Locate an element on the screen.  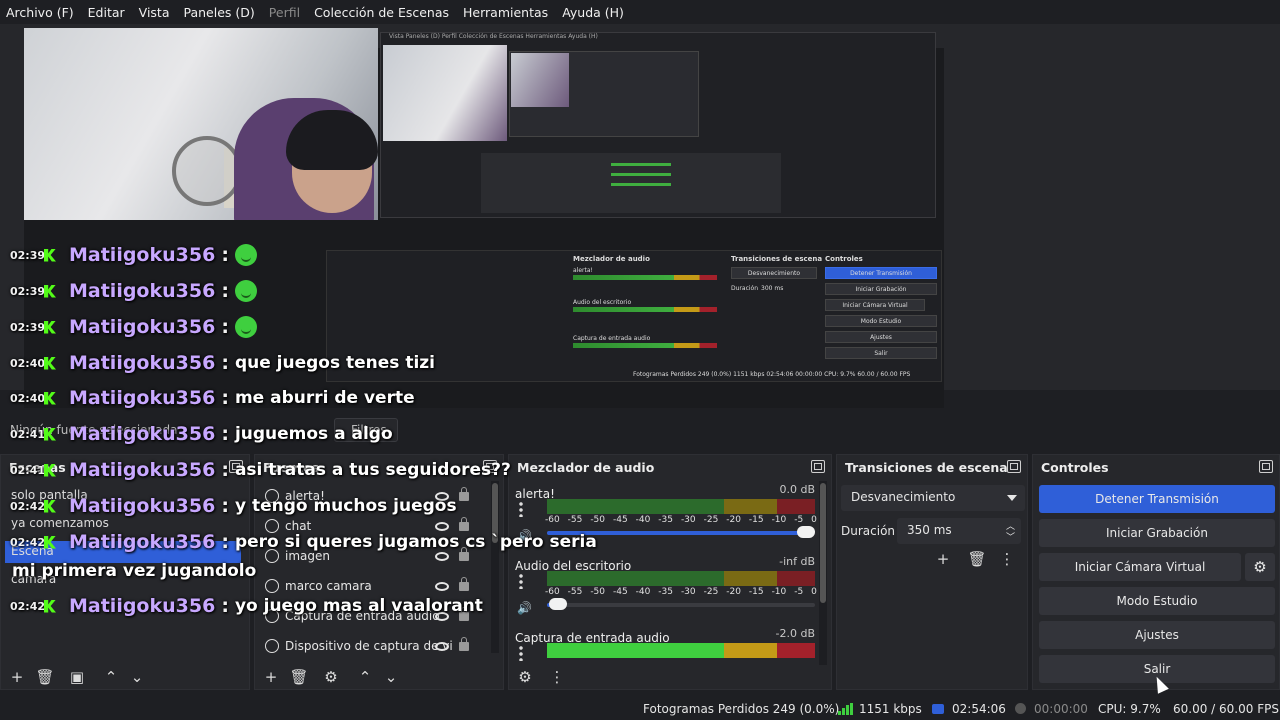
start-recording-button: Iniciar Grabación is located at coordinates (1157, 533).